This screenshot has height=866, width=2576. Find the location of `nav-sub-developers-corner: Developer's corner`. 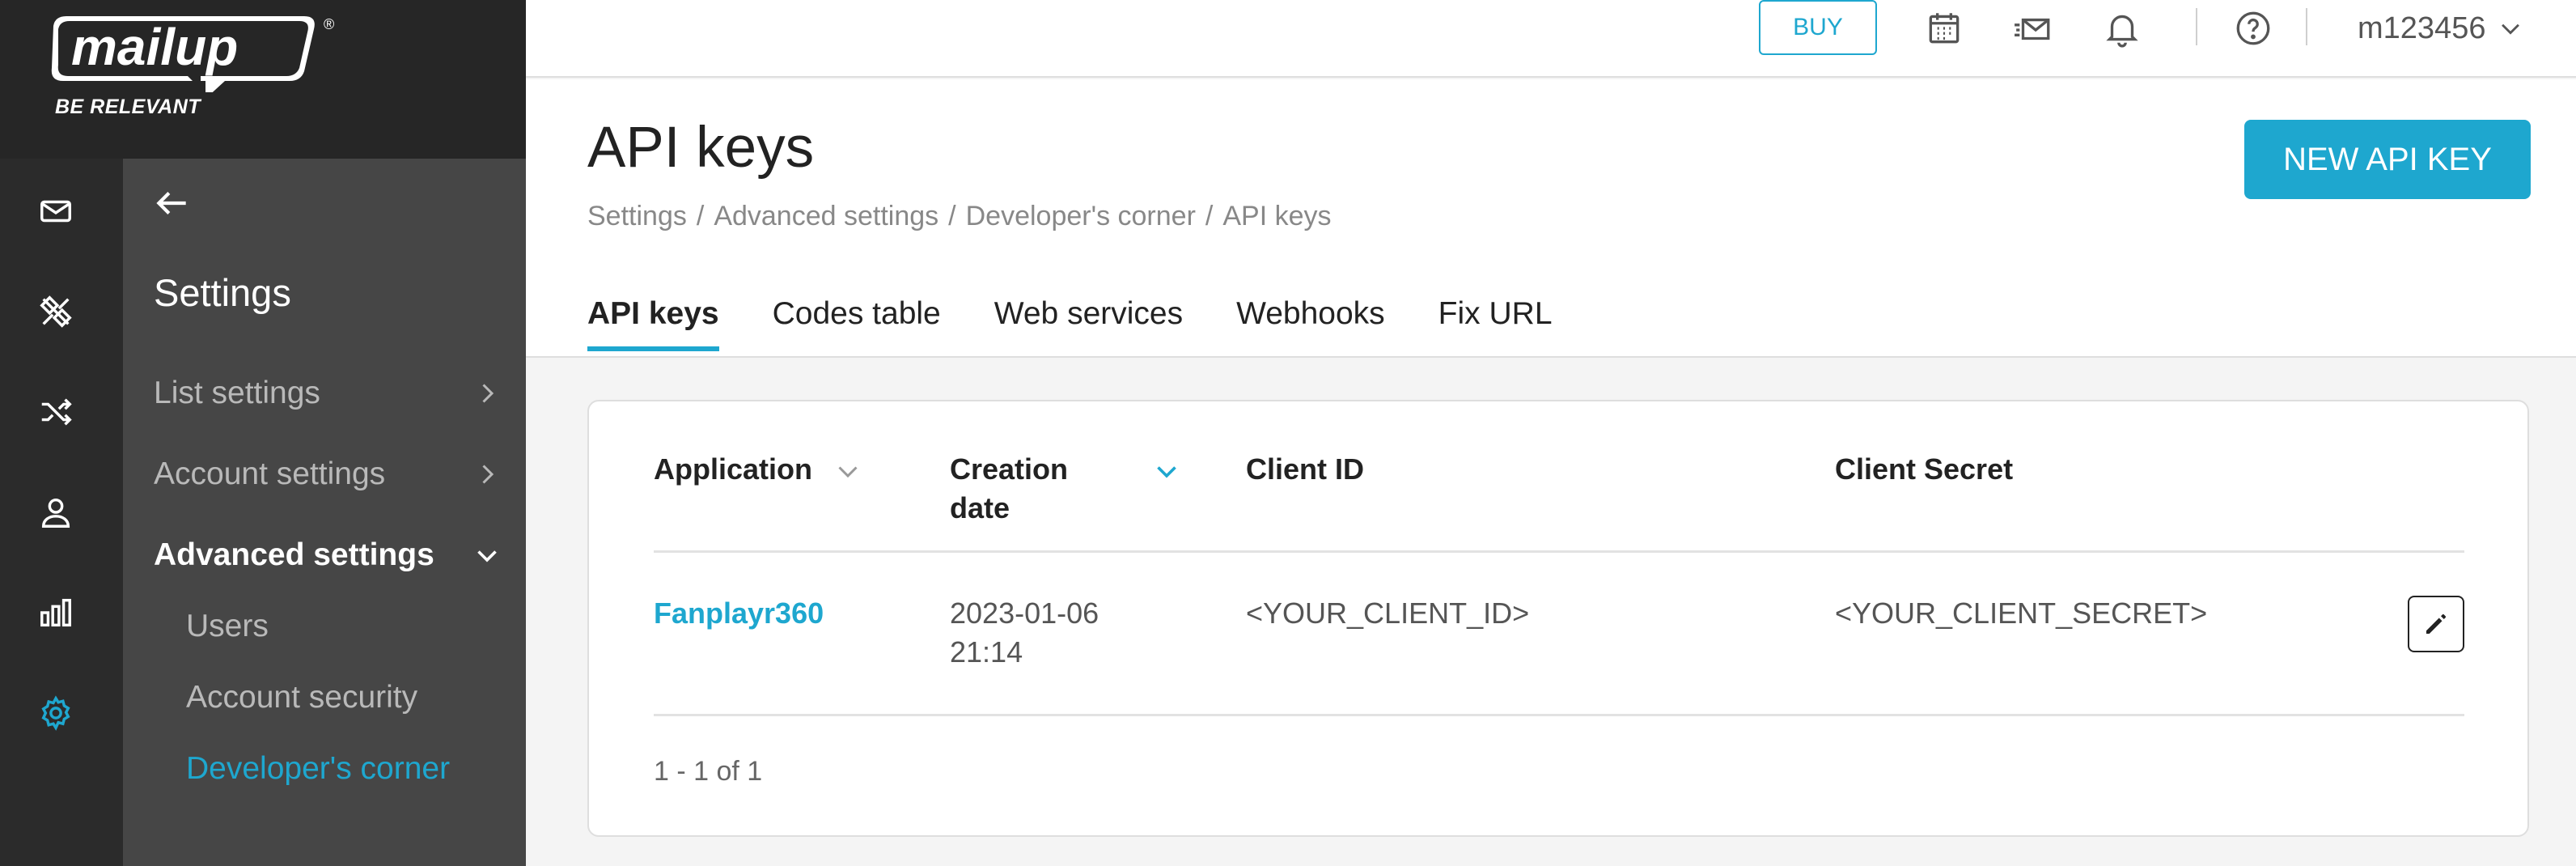

nav-sub-developers-corner: Developer's corner is located at coordinates (318, 769).